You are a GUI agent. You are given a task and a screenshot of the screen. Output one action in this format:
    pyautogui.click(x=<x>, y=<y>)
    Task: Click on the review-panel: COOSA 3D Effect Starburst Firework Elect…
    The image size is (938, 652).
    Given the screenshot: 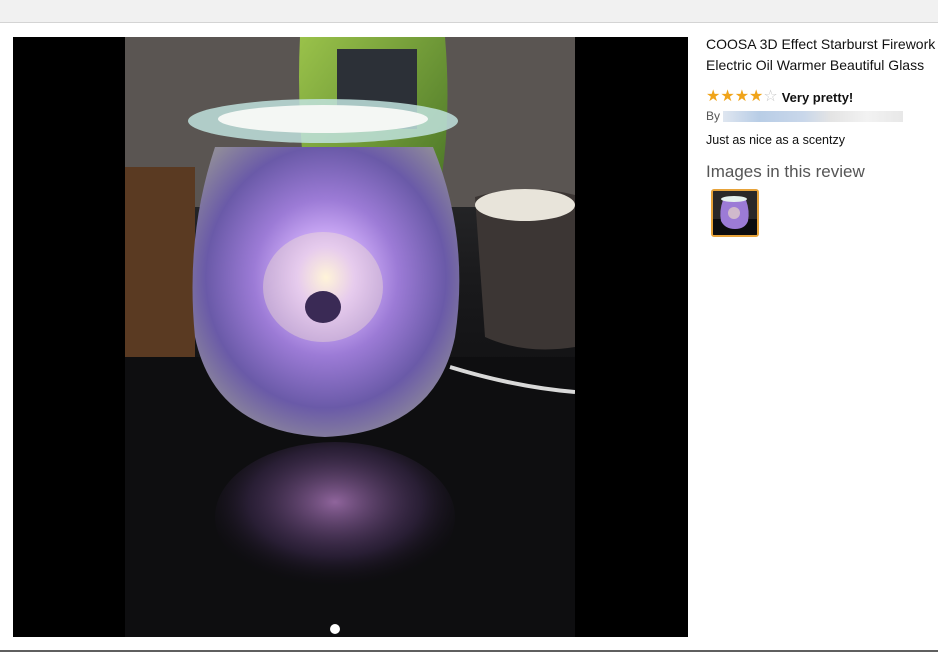 What is the action you would take?
    pyautogui.click(x=822, y=135)
    